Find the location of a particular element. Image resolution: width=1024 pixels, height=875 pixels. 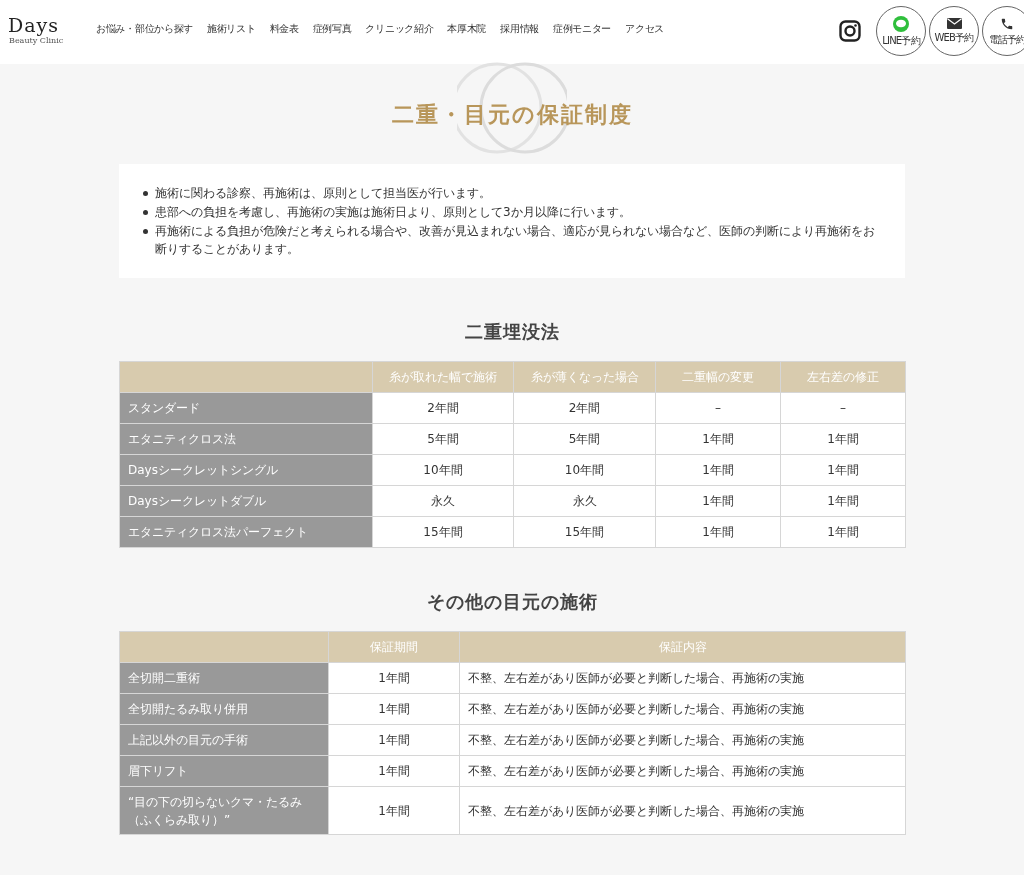

note-item: 患部への負担を考慮し、再施術の実施は施術日より、原則として3か月以降に行います。 is located at coordinates (393, 212).